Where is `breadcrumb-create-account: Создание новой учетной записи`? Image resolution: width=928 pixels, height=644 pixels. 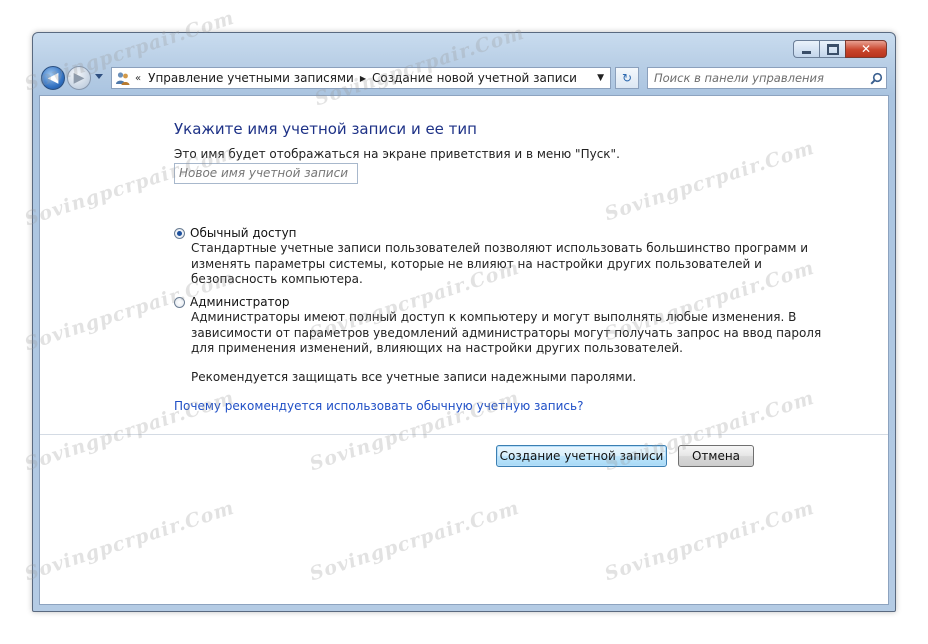 breadcrumb-create-account: Создание новой учетной записи is located at coordinates (474, 78).